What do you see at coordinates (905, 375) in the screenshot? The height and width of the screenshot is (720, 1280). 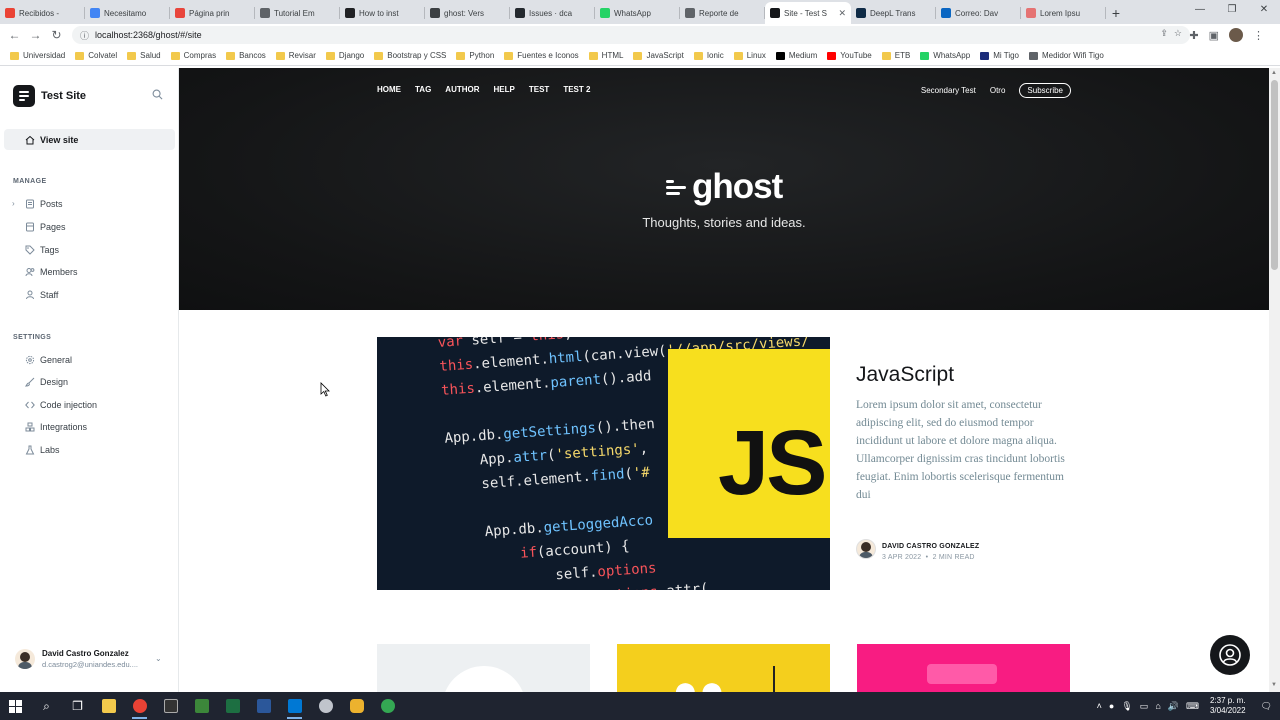 I see `featured-post-title: JavaScript` at bounding box center [905, 375].